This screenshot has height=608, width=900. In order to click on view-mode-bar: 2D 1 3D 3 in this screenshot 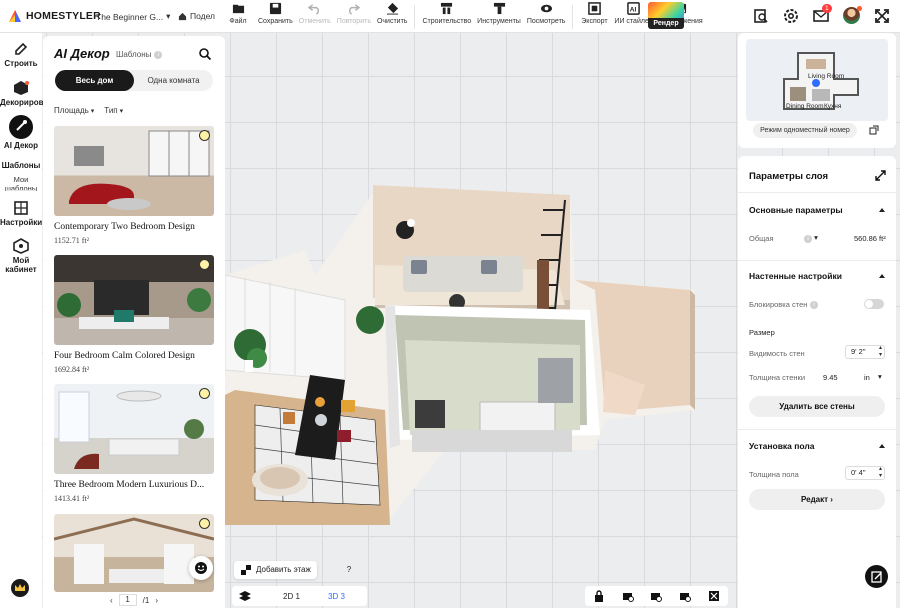, I will do `click(299, 596)`.